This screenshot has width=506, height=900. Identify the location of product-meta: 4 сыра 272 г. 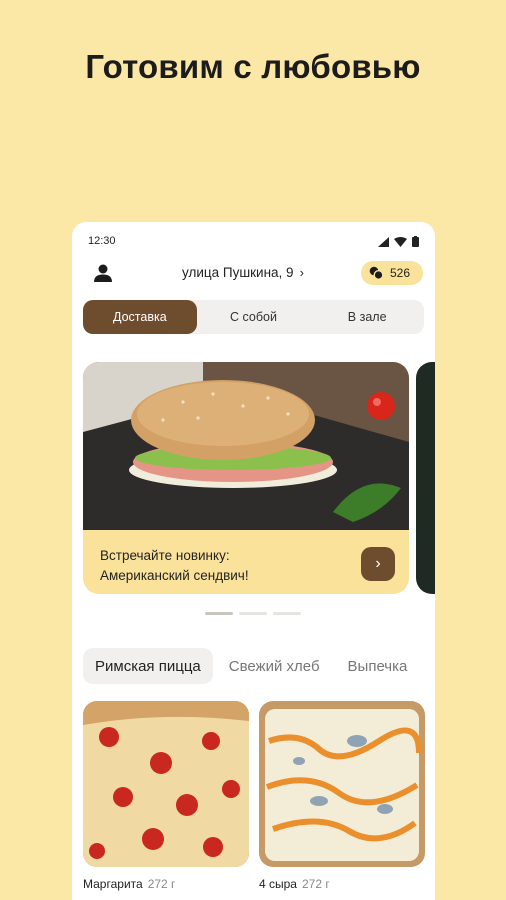
(342, 884).